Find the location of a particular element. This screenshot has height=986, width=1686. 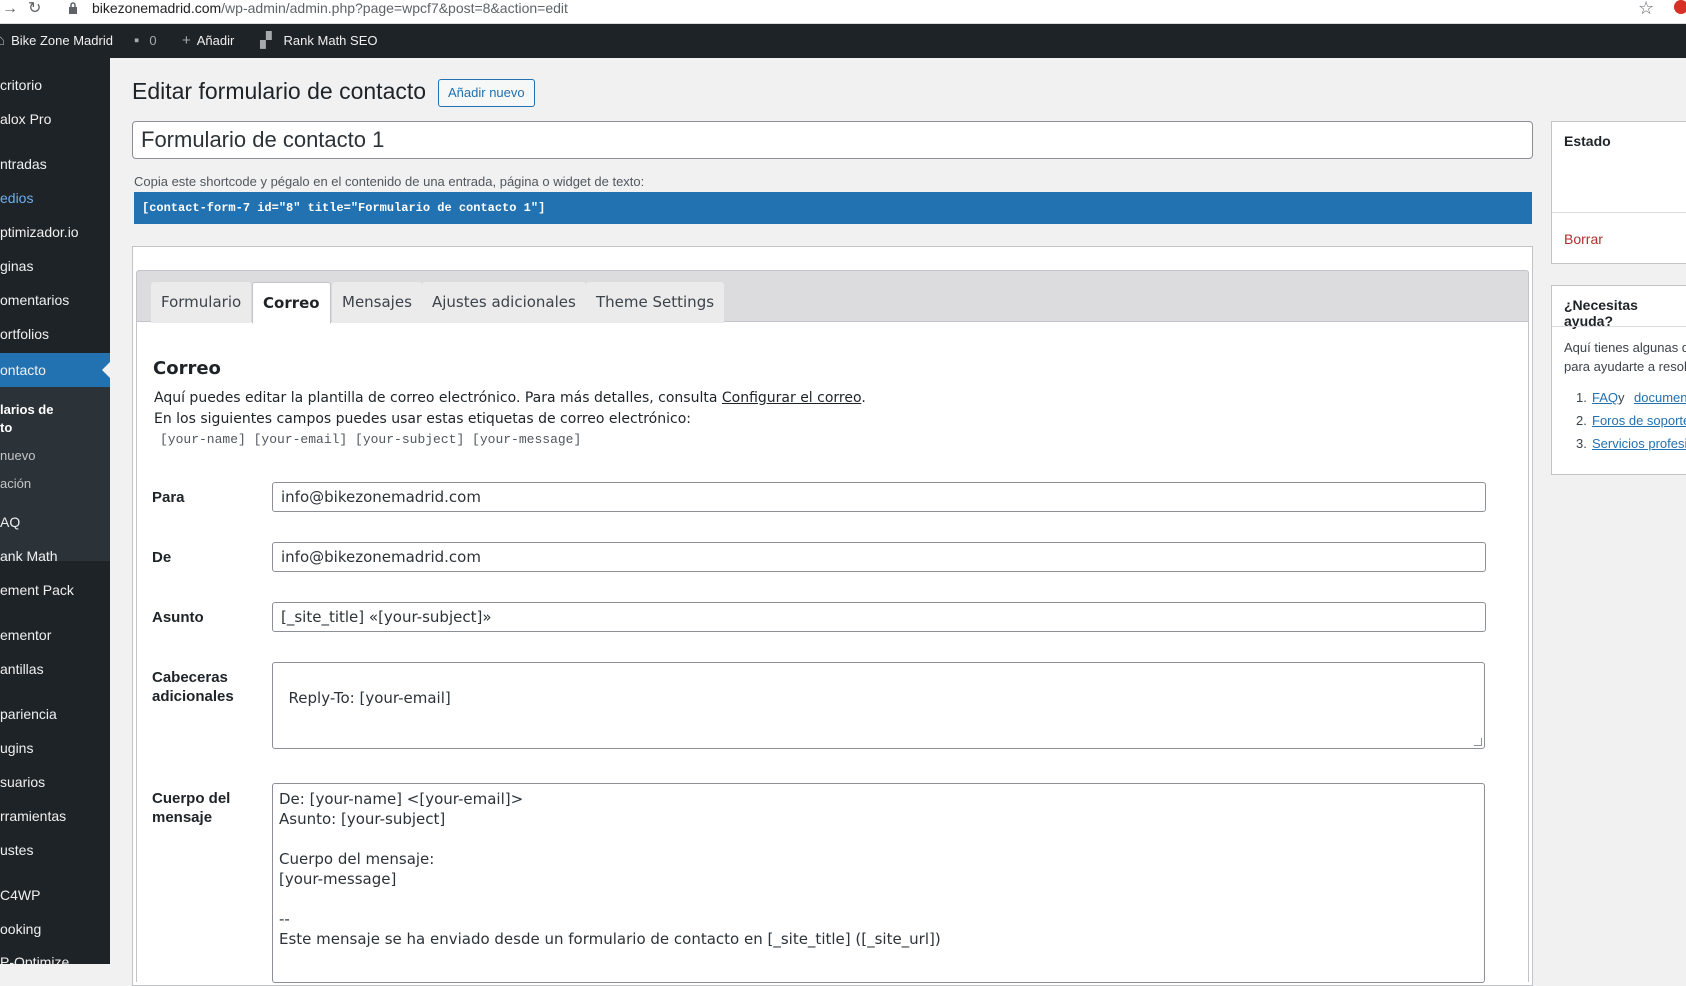

tab-correo: Correo is located at coordinates (291, 303).